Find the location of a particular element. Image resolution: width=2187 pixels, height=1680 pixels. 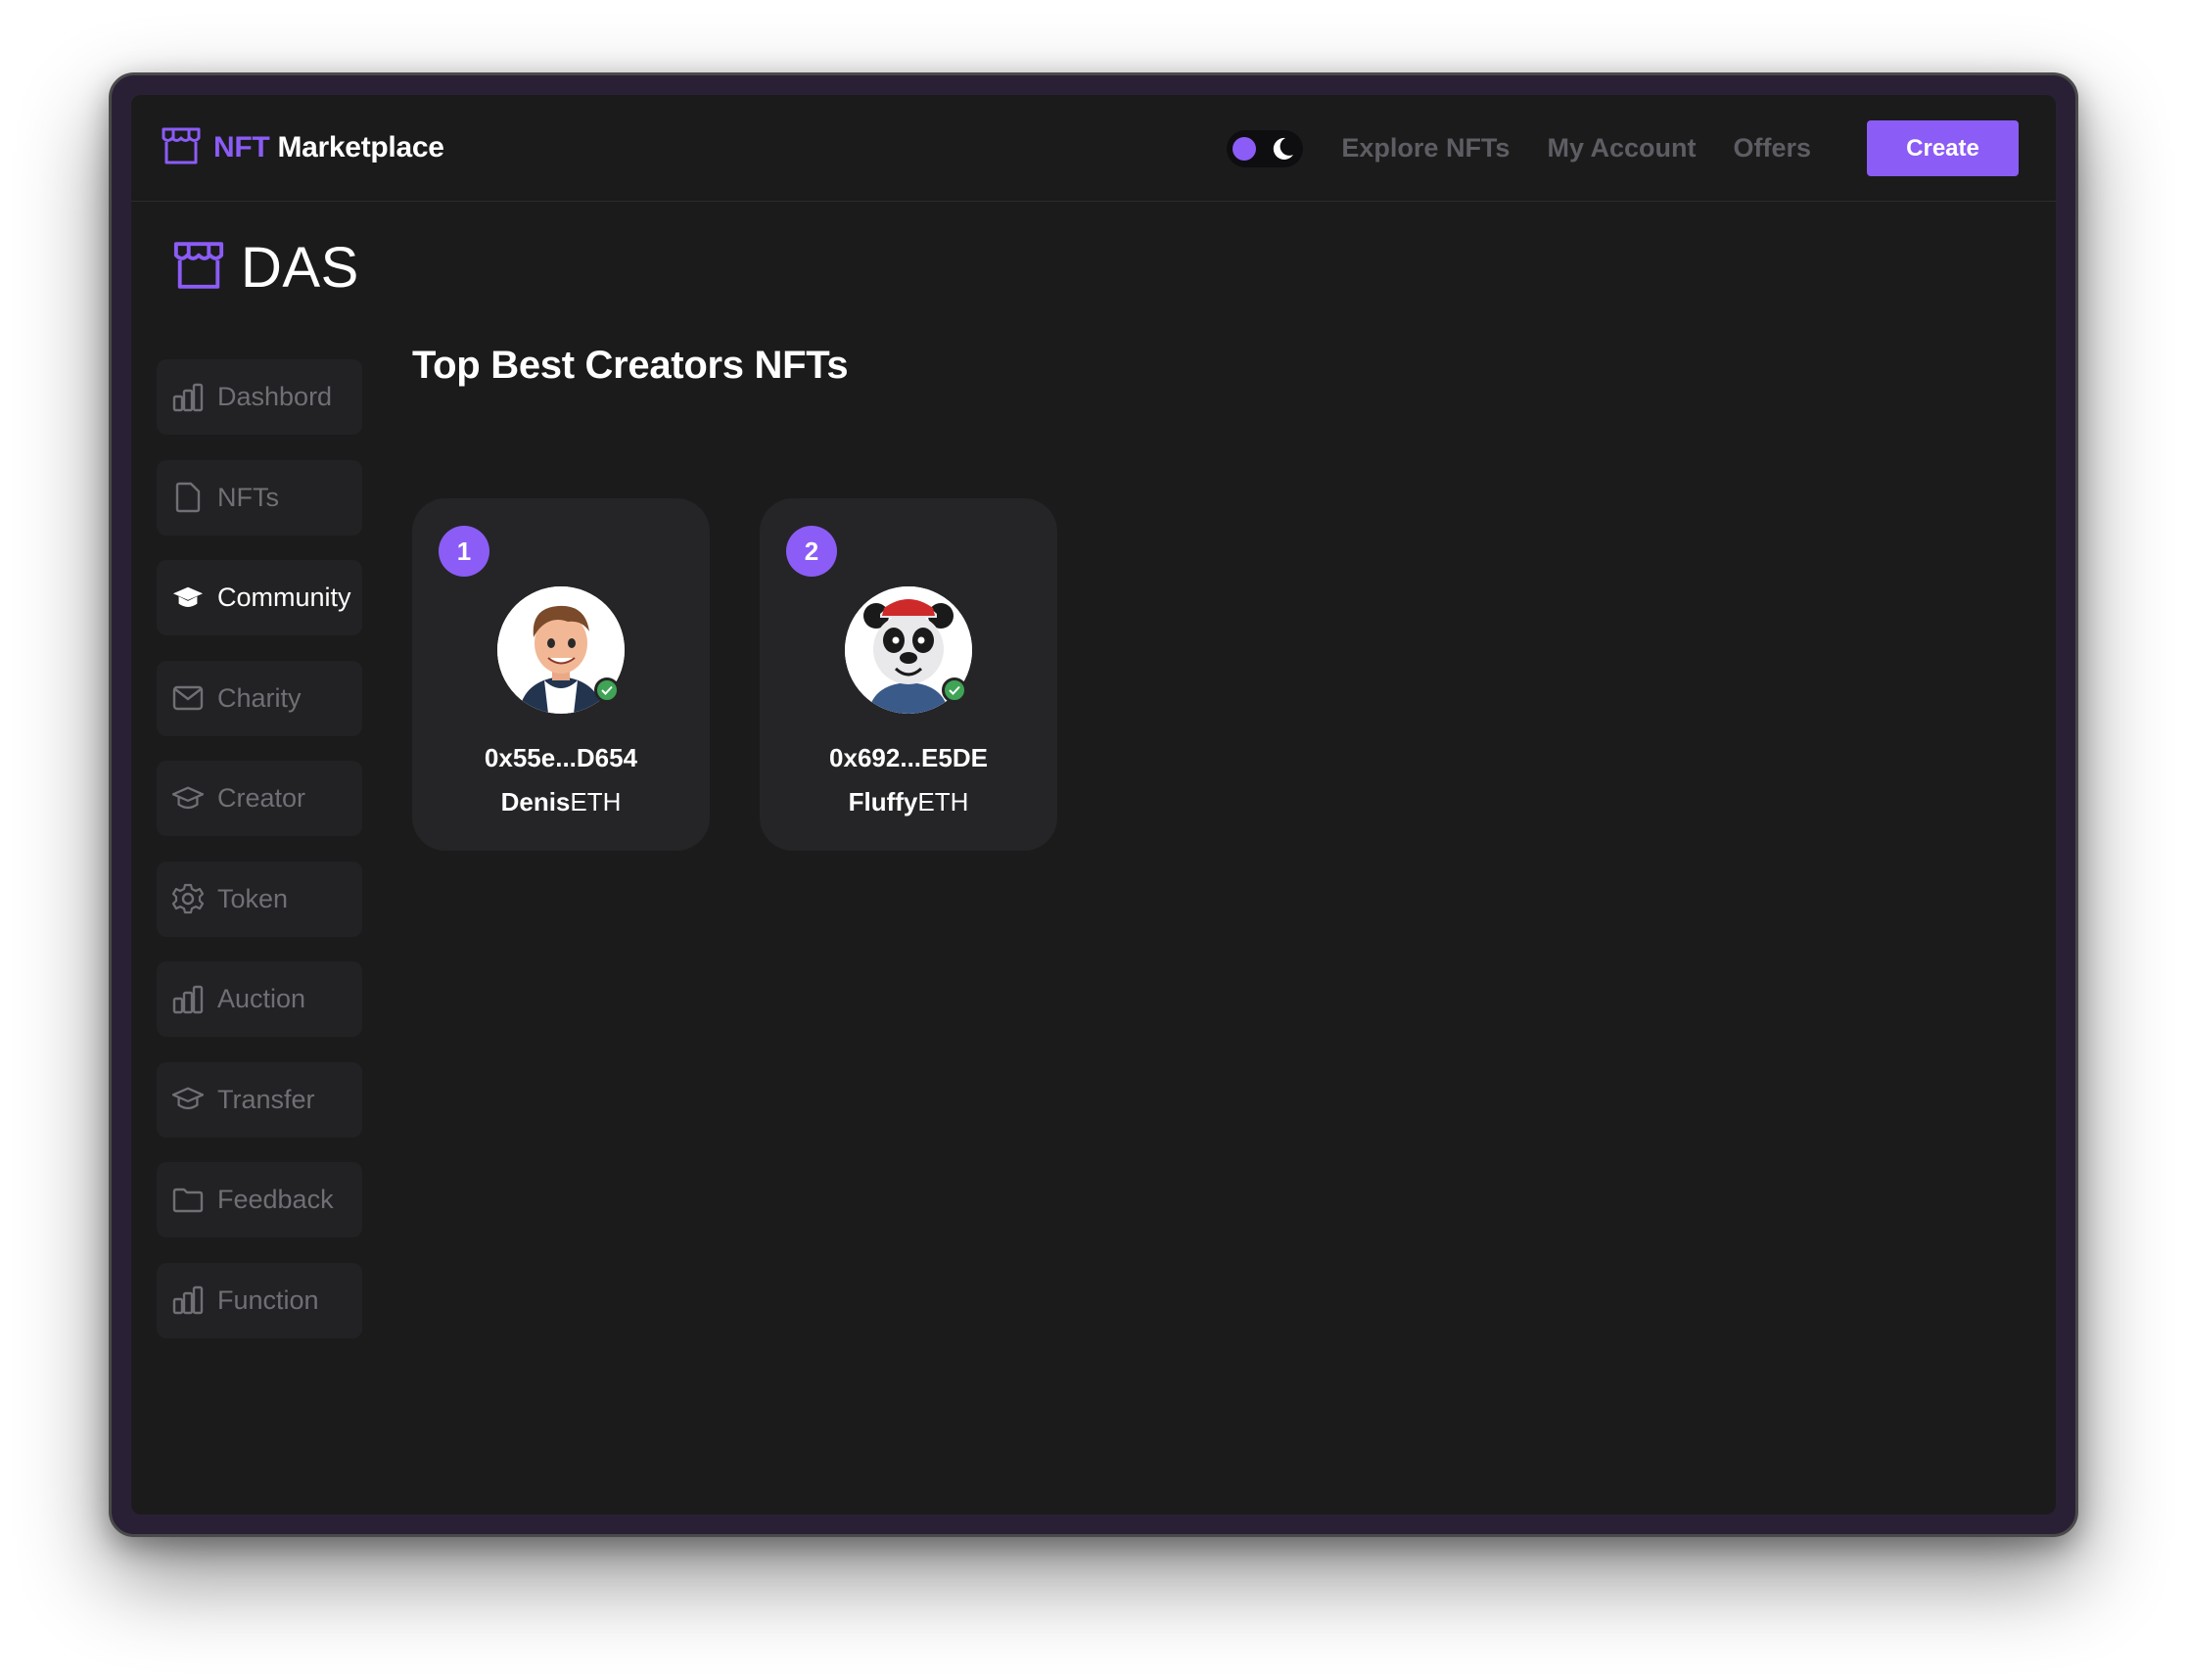

sidebar-item-feedback: Feedback is located at coordinates (259, 1199).